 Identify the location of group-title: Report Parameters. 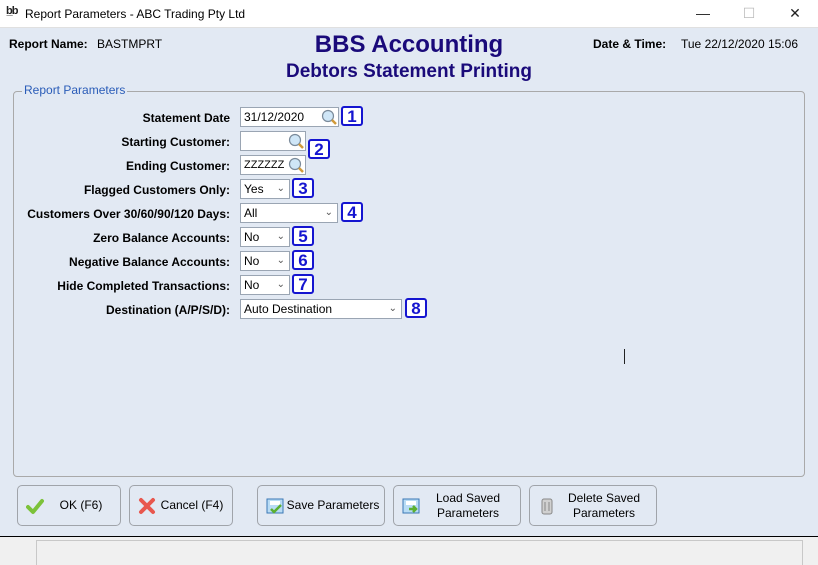
(75, 90).